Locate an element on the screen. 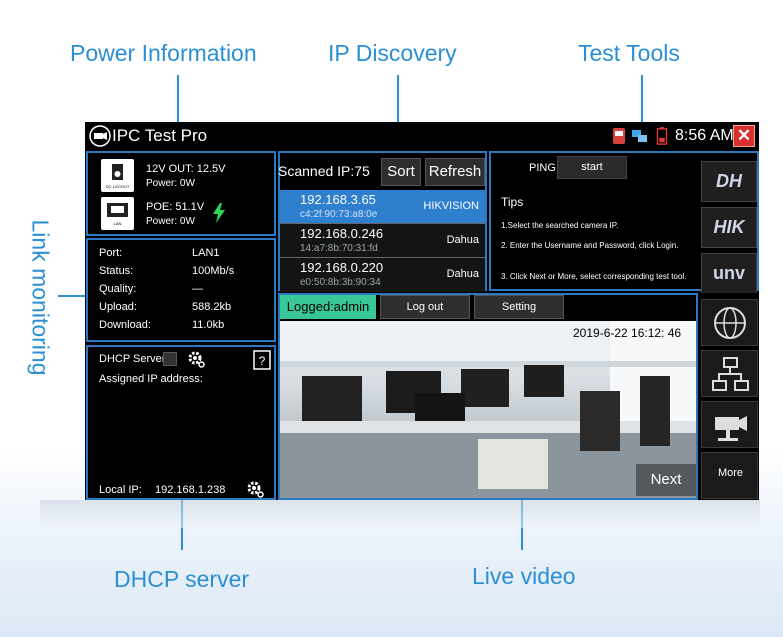 The width and height of the screenshot is (783, 637). ptz-camera-button is located at coordinates (729, 424).